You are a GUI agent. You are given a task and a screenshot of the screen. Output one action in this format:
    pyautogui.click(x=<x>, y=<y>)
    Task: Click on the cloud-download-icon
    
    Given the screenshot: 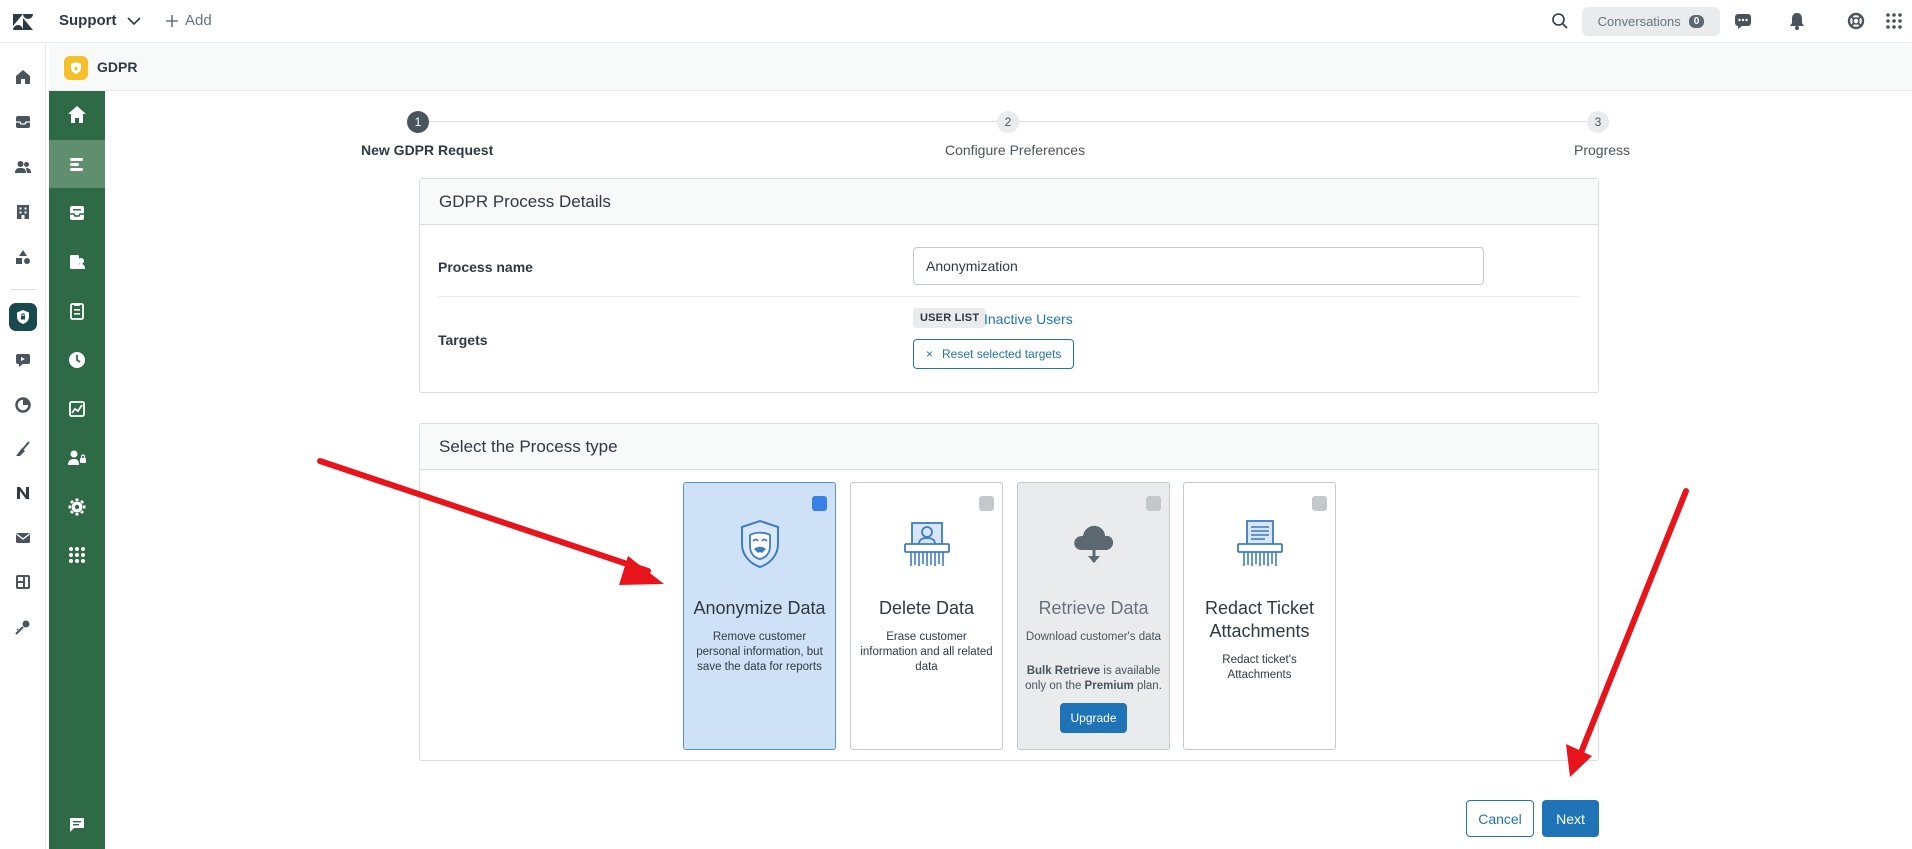 What is the action you would take?
    pyautogui.click(x=1093, y=544)
    